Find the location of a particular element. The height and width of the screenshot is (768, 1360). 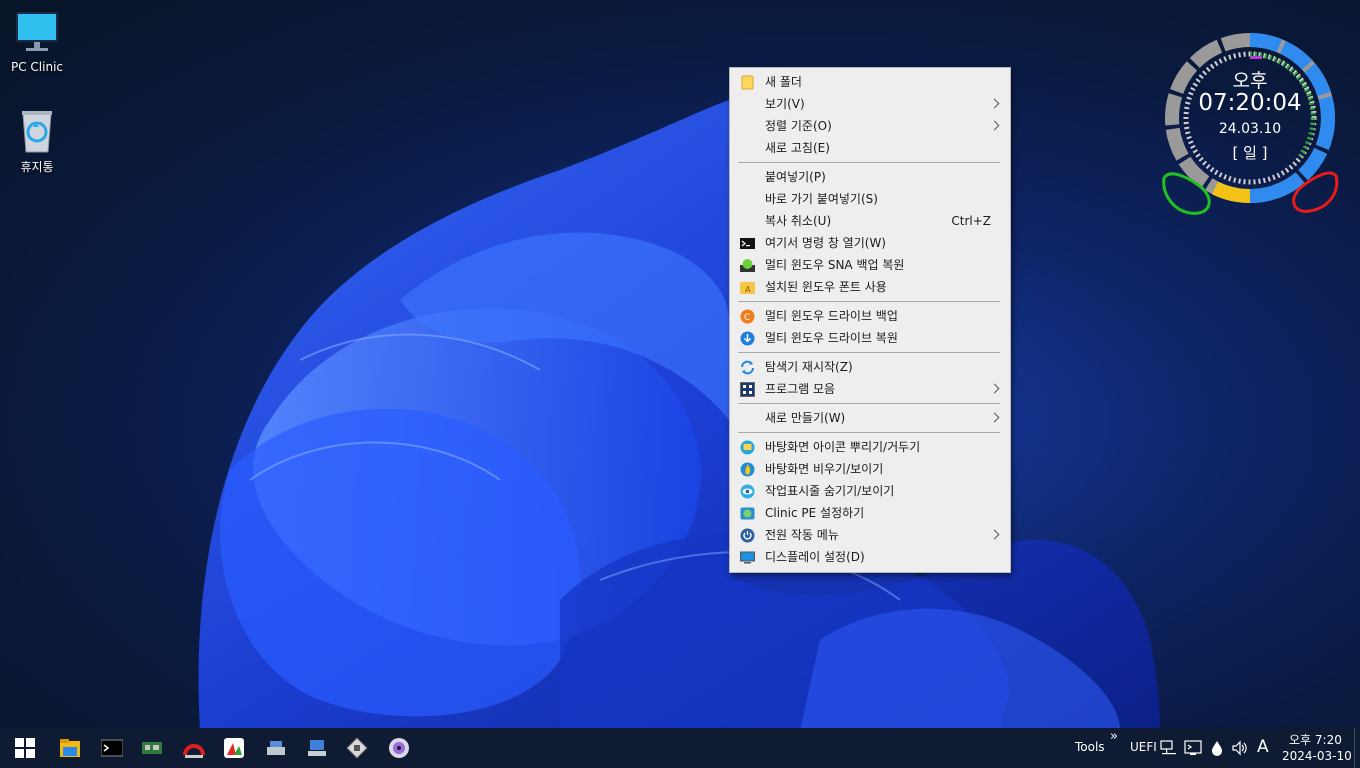

fire-icon is located at coordinates (747, 469).